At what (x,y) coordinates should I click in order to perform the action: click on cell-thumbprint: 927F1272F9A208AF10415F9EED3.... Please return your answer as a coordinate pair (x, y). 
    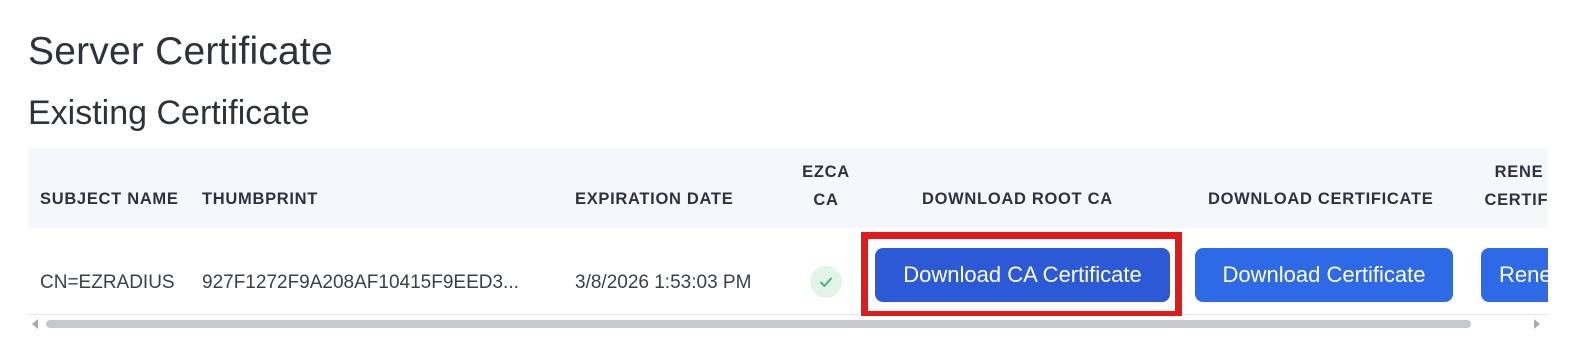
    Looking at the image, I should click on (360, 282).